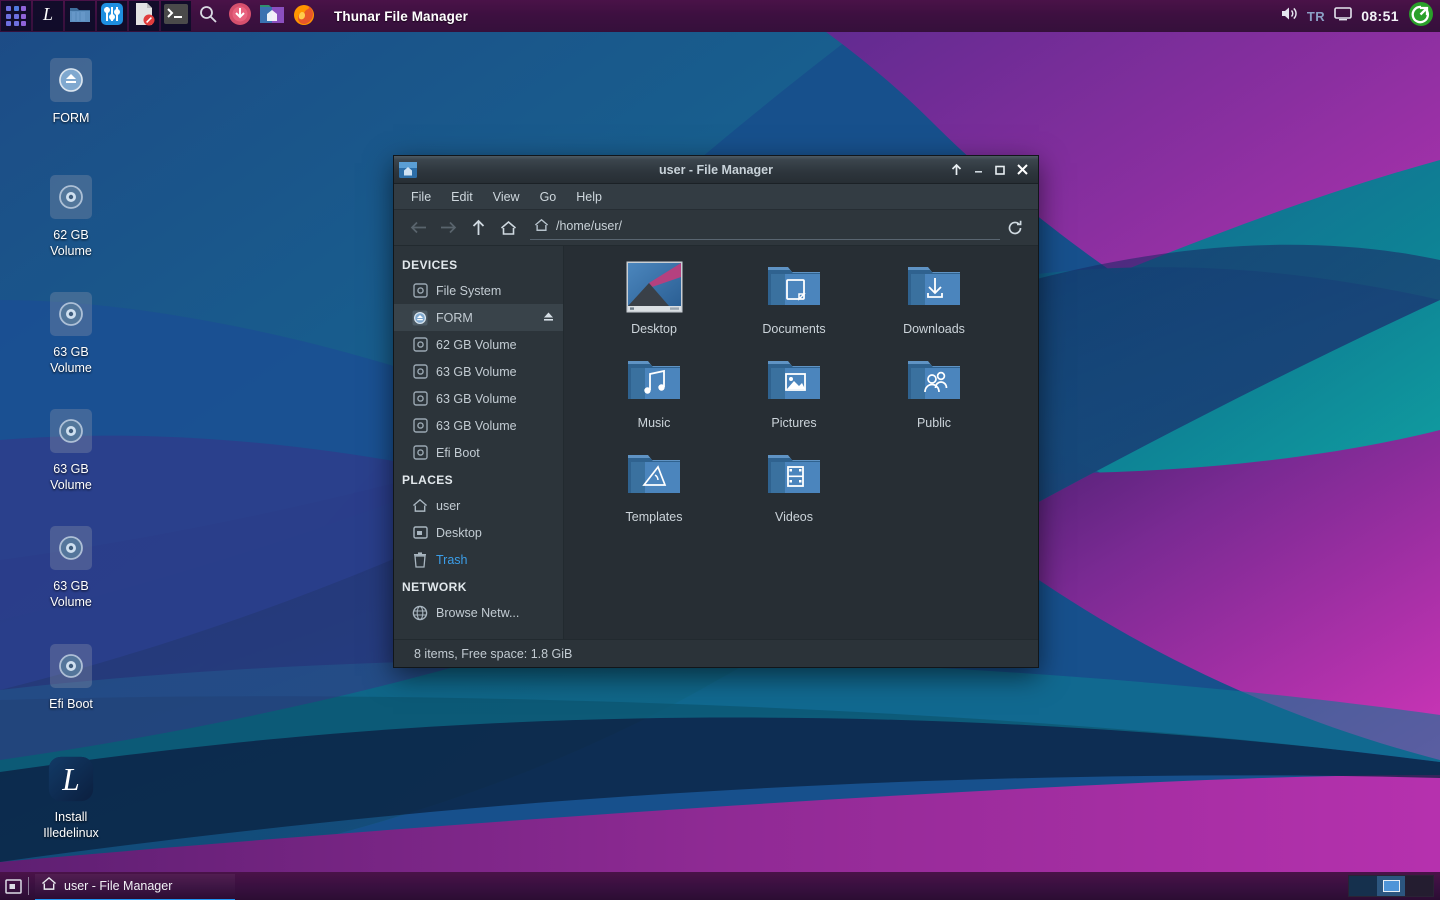 Image resolution: width=1440 pixels, height=900 pixels. I want to click on clock: 08:51, so click(1380, 16).